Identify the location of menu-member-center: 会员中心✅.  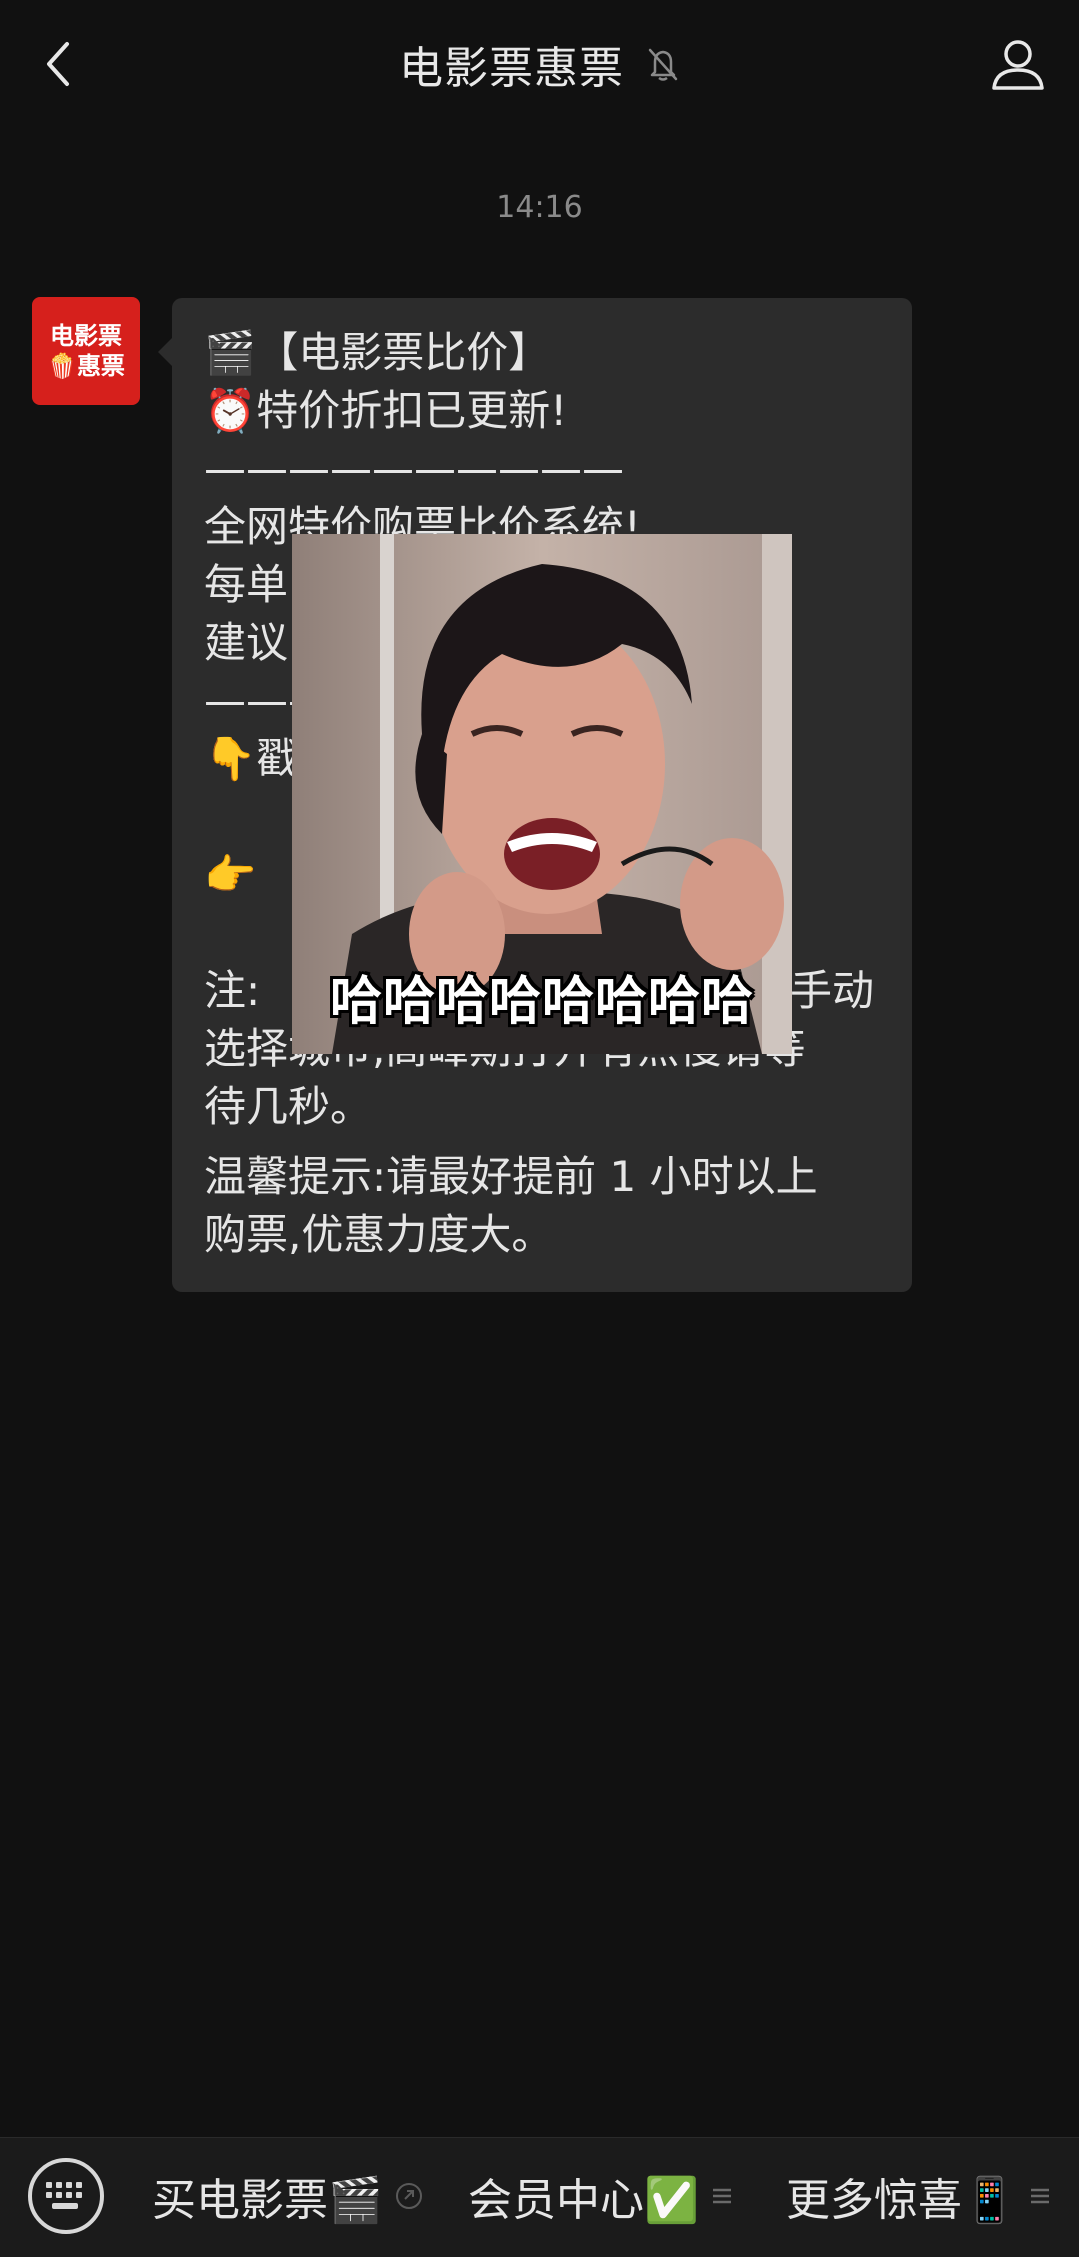
(600, 2196).